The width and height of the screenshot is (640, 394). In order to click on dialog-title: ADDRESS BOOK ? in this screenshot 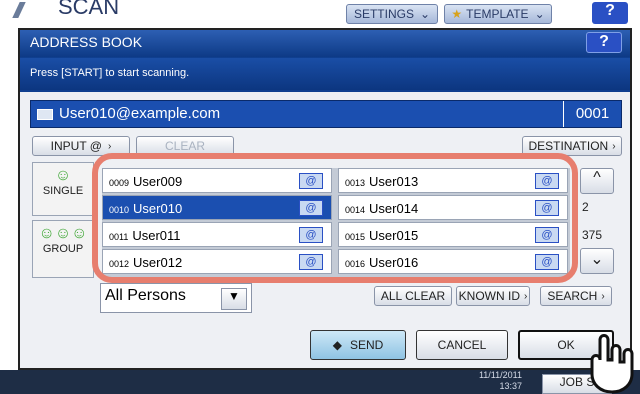, I will do `click(325, 43)`.